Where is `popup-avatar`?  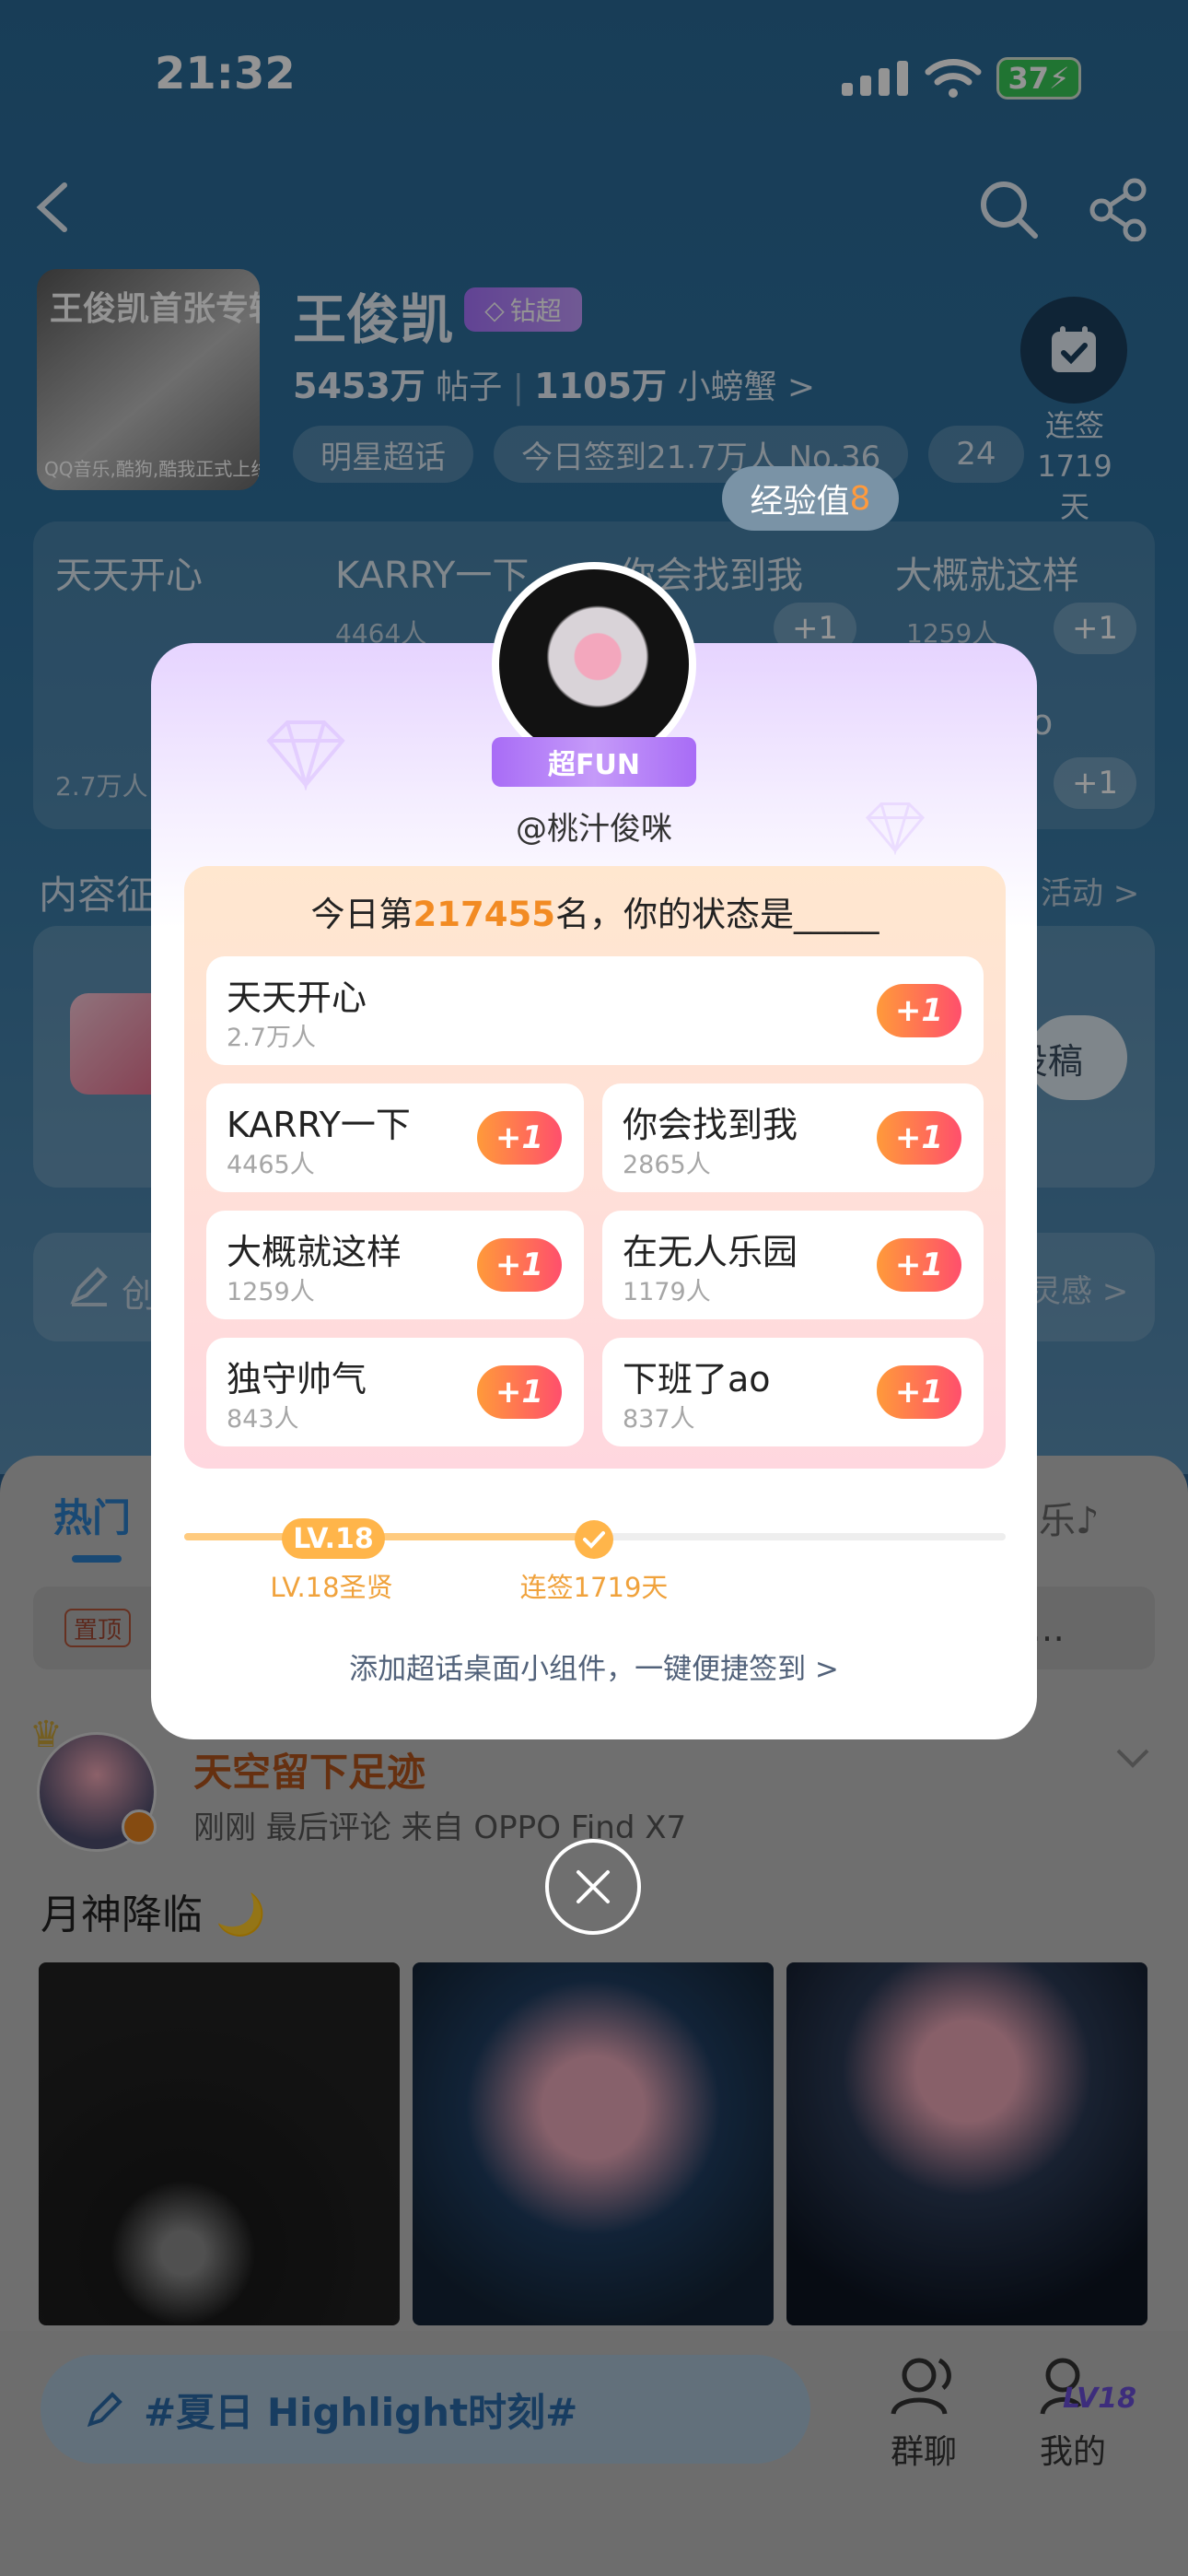 popup-avatar is located at coordinates (594, 664).